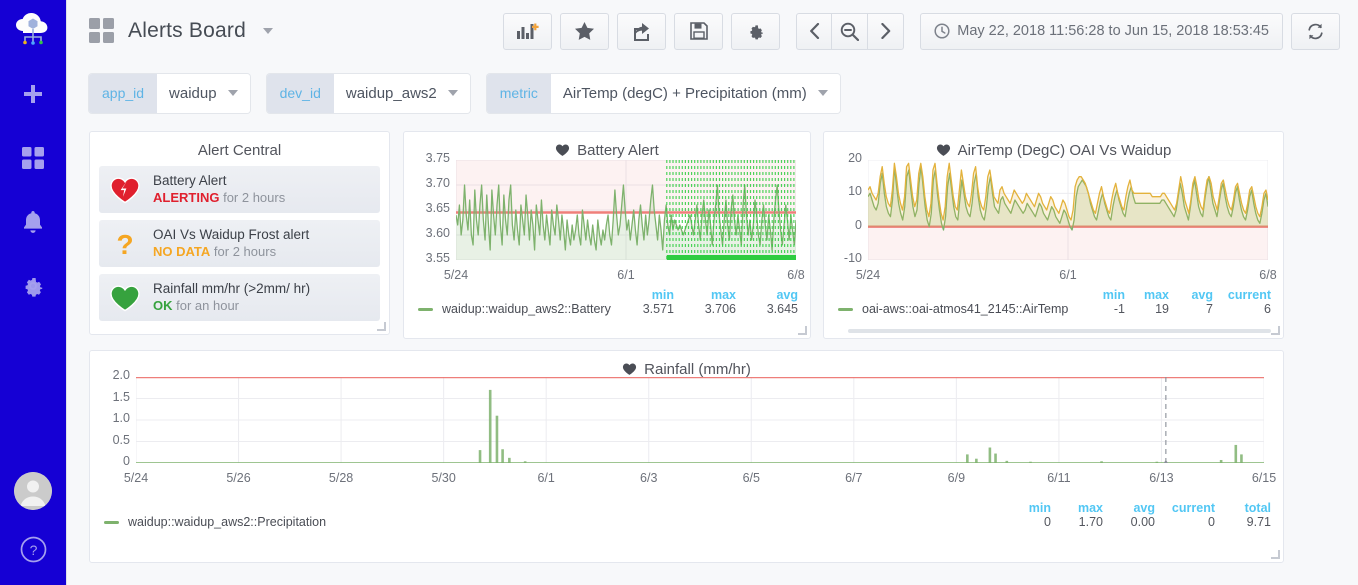 Image resolution: width=1358 pixels, height=585 pixels. Describe the element at coordinates (124, 244) in the screenshot. I see `question-mark-icon: ?` at that location.